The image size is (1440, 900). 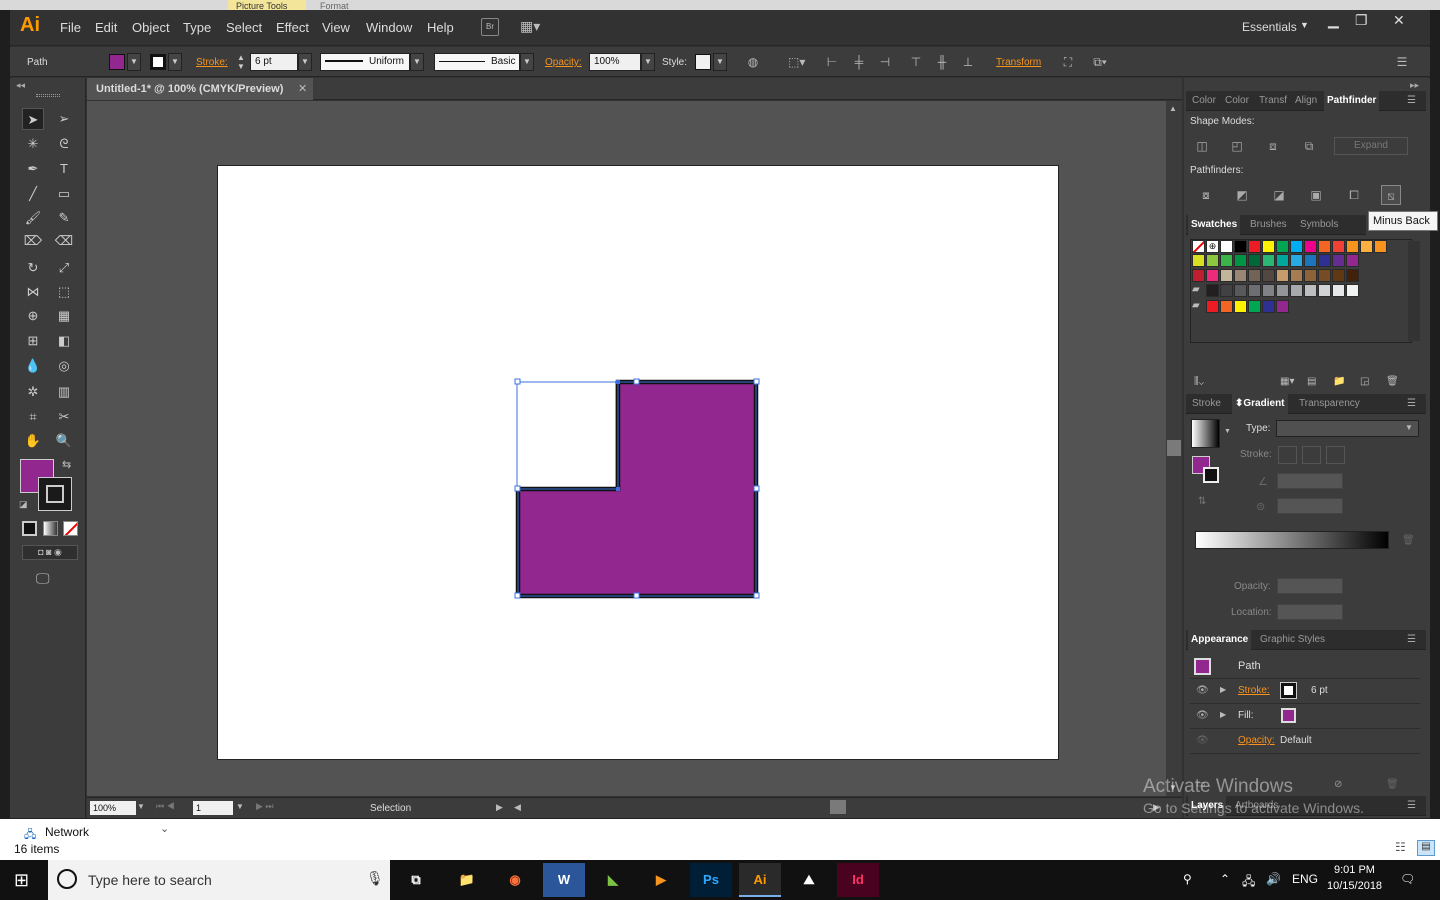 What do you see at coordinates (527, 62) in the screenshot?
I see `brush-dropdown-icon: ▼` at bounding box center [527, 62].